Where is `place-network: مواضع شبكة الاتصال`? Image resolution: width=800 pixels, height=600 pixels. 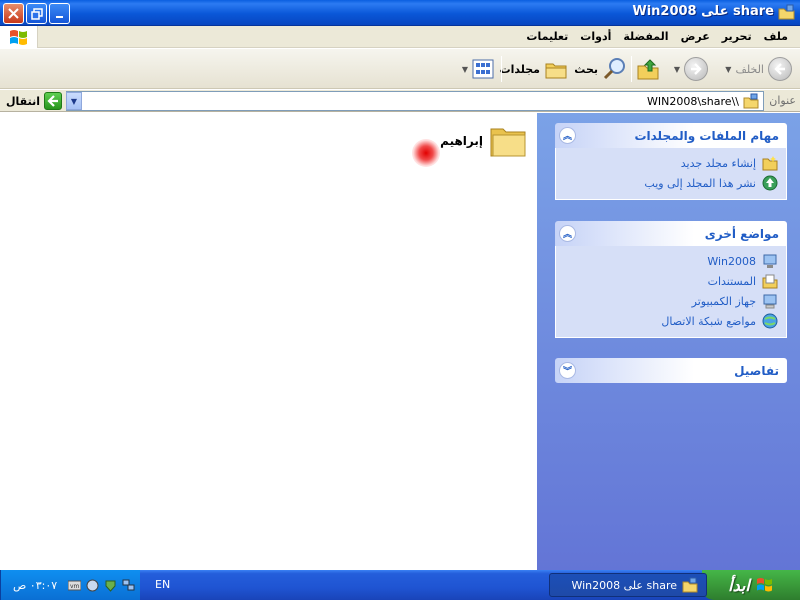
place-network: مواضع شبكة الاتصال is located at coordinates (671, 321).